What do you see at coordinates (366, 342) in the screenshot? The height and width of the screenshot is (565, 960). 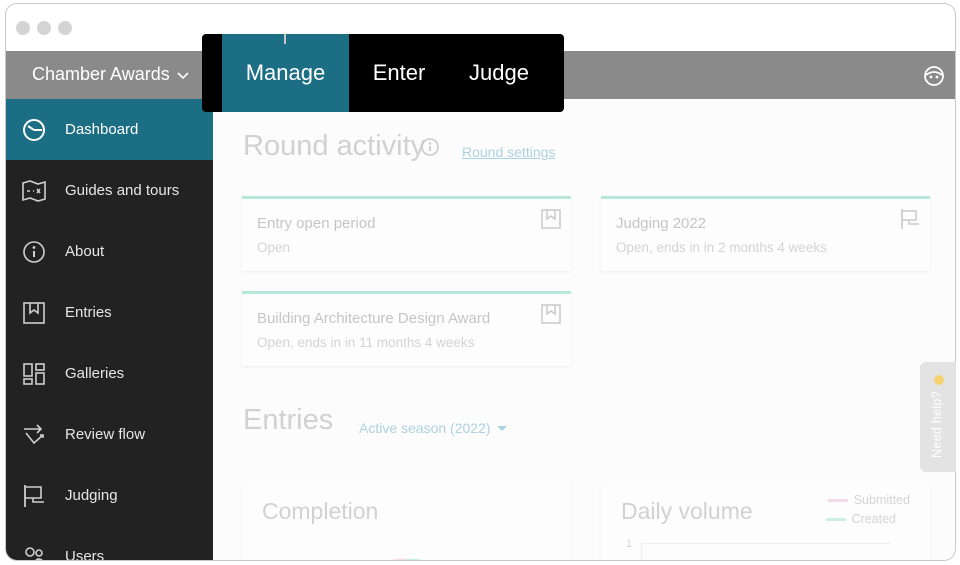 I see `round-card-status: Open, ends in in 11 months 4 weeks` at bounding box center [366, 342].